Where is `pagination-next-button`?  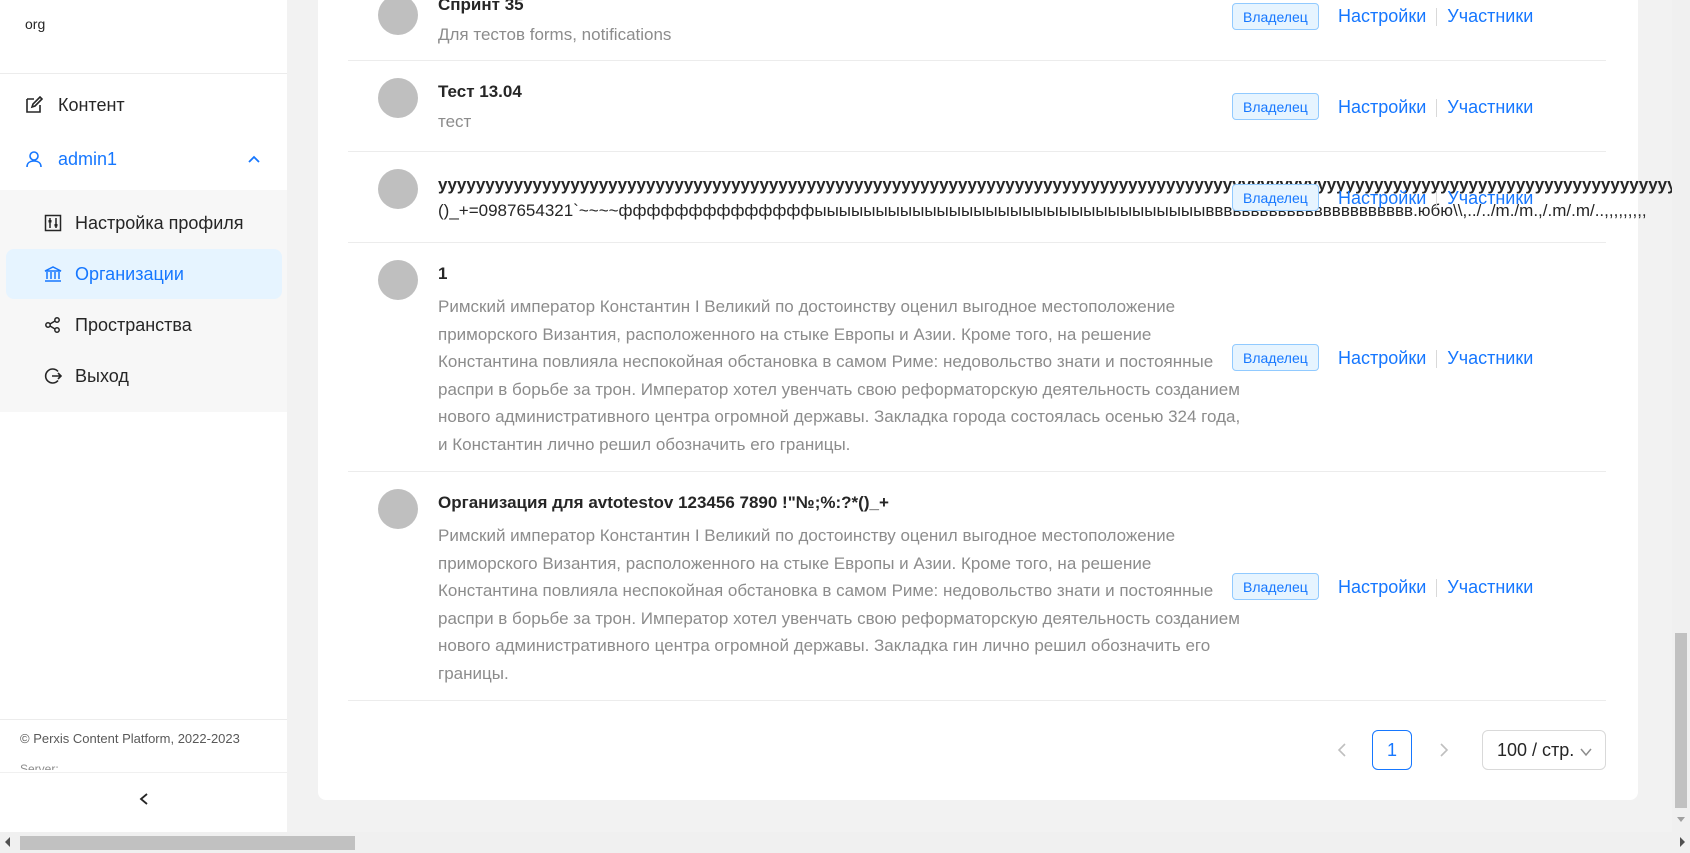
pagination-next-button is located at coordinates (1444, 752).